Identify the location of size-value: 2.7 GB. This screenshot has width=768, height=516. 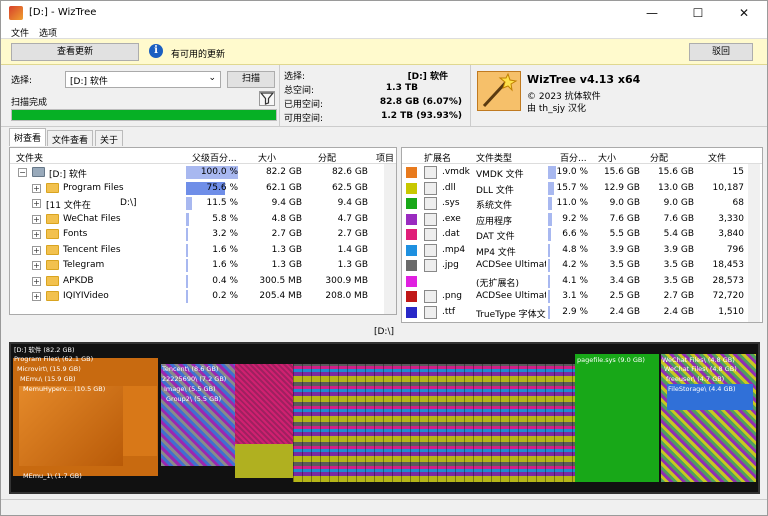
(286, 234).